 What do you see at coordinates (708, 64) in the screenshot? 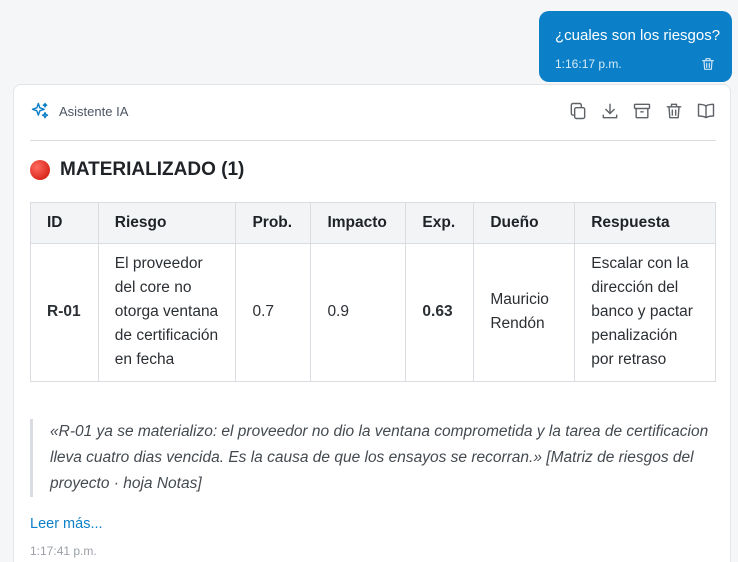
I see `delete-message-icon` at bounding box center [708, 64].